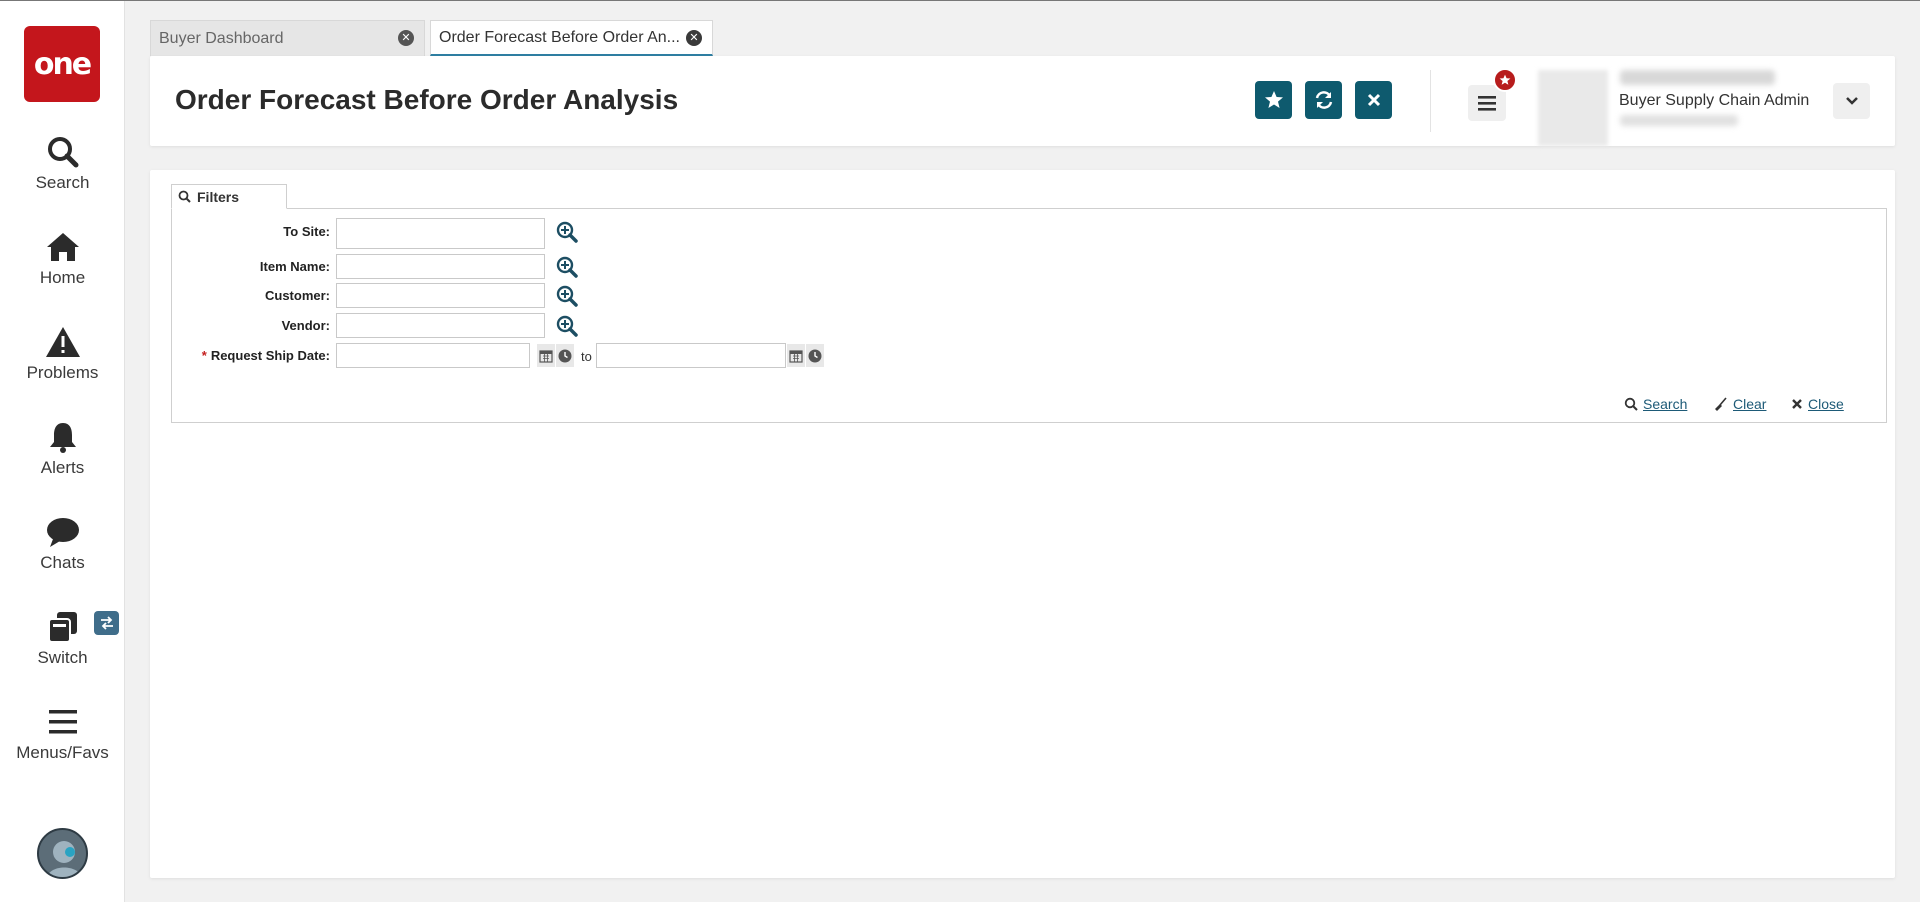 This screenshot has height=902, width=1920. Describe the element at coordinates (440, 295) in the screenshot. I see `customer-input` at that location.